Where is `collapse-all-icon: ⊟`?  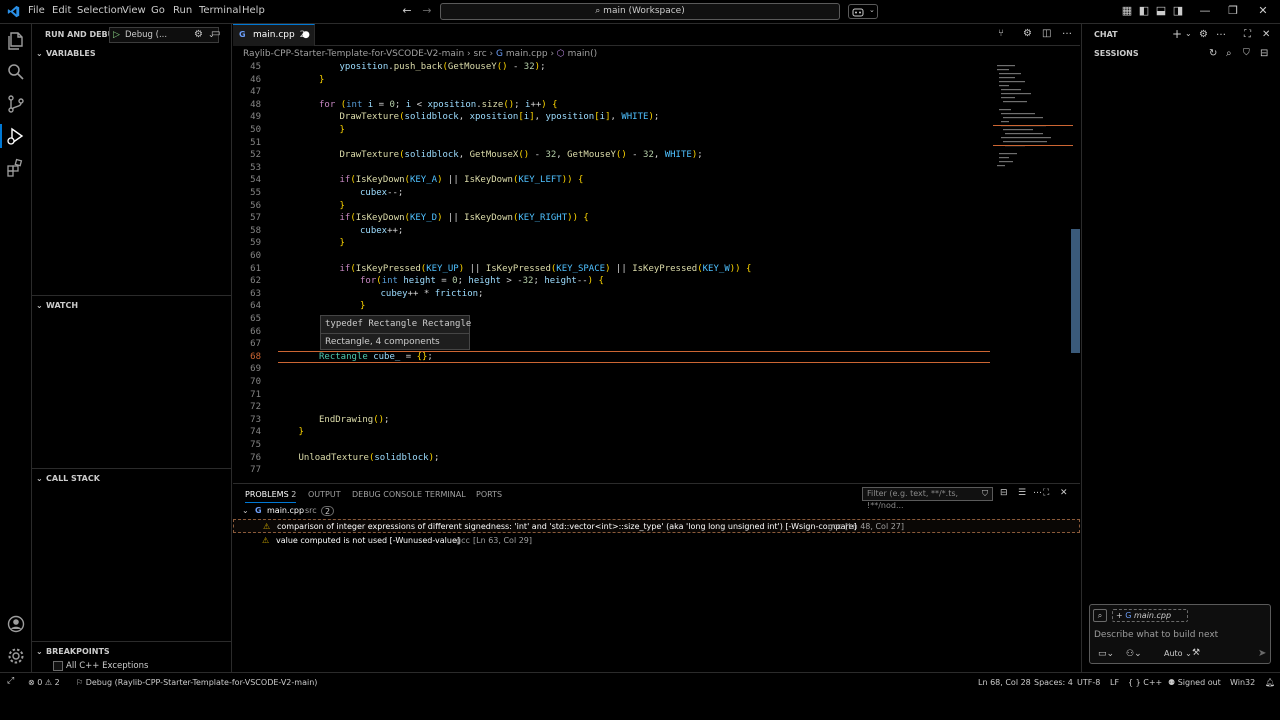 collapse-all-icon: ⊟ is located at coordinates (1004, 493).